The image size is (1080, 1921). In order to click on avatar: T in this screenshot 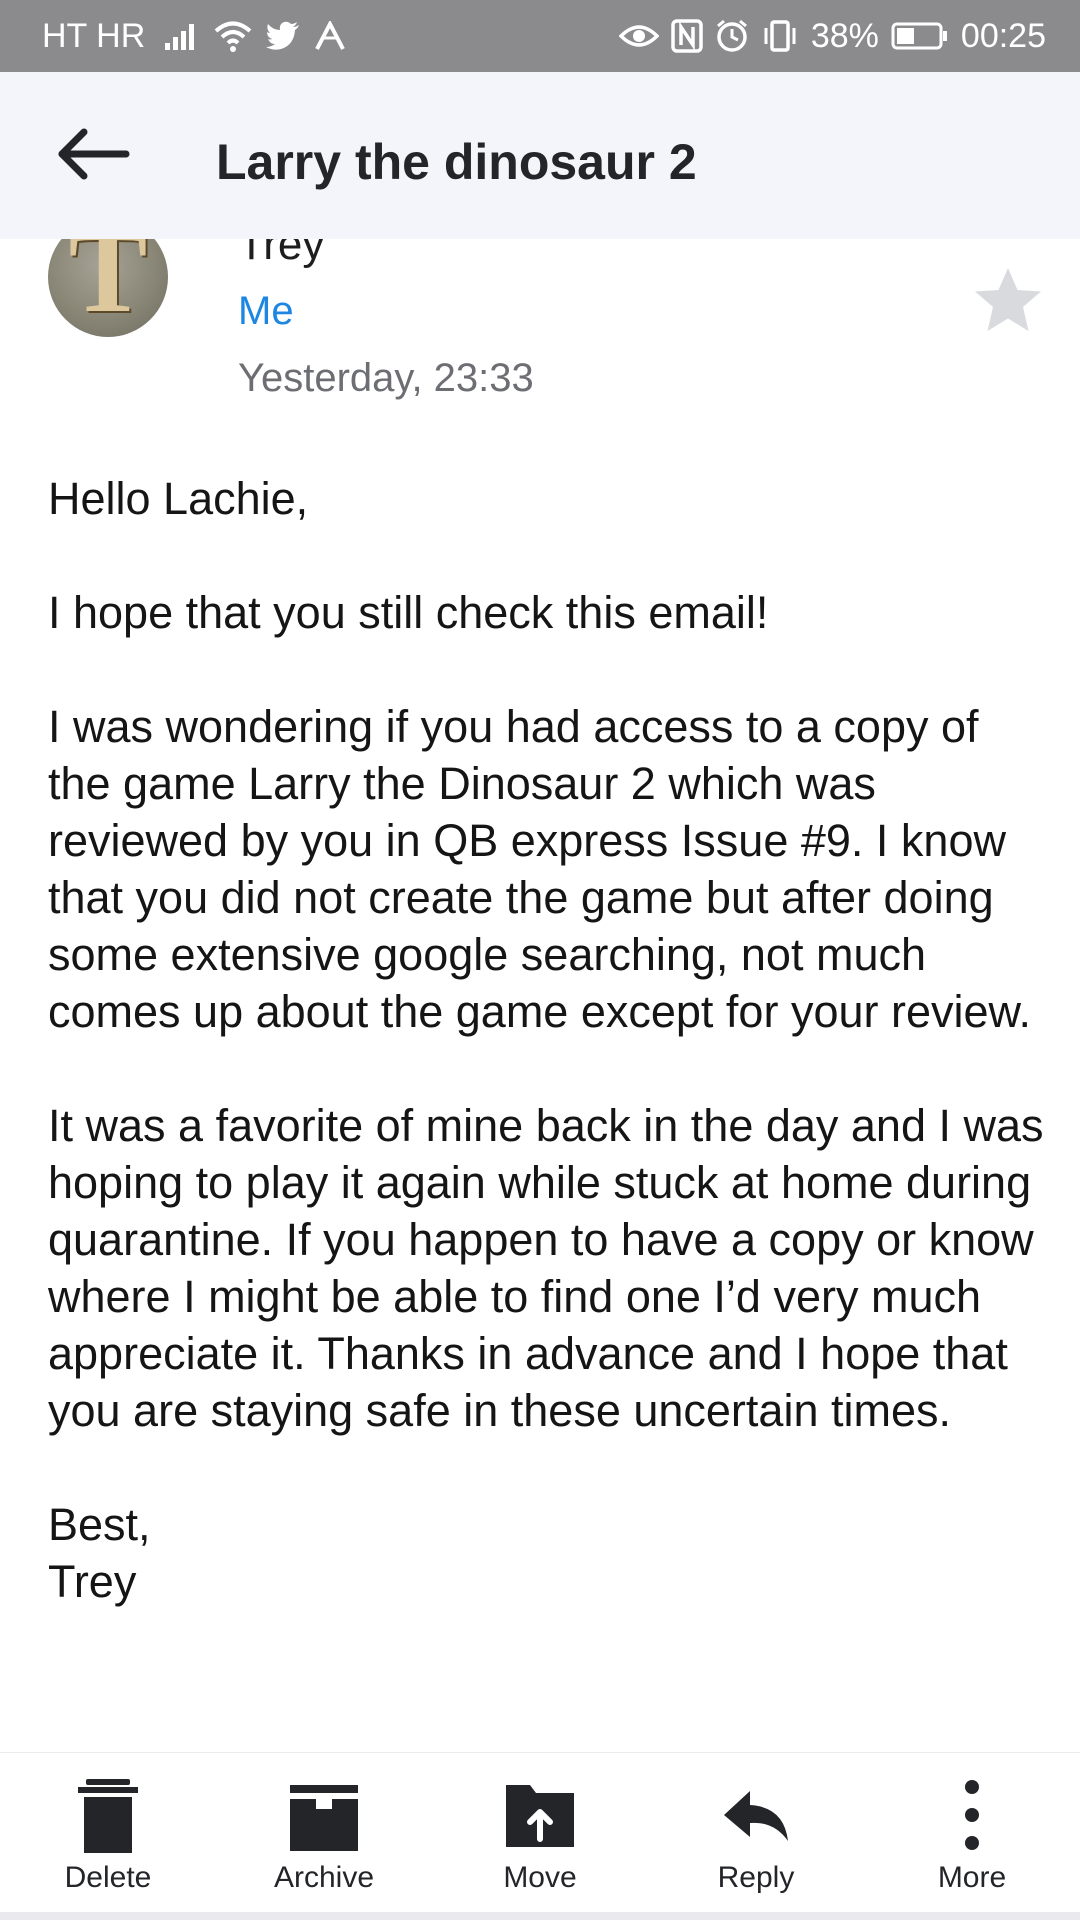, I will do `click(108, 288)`.